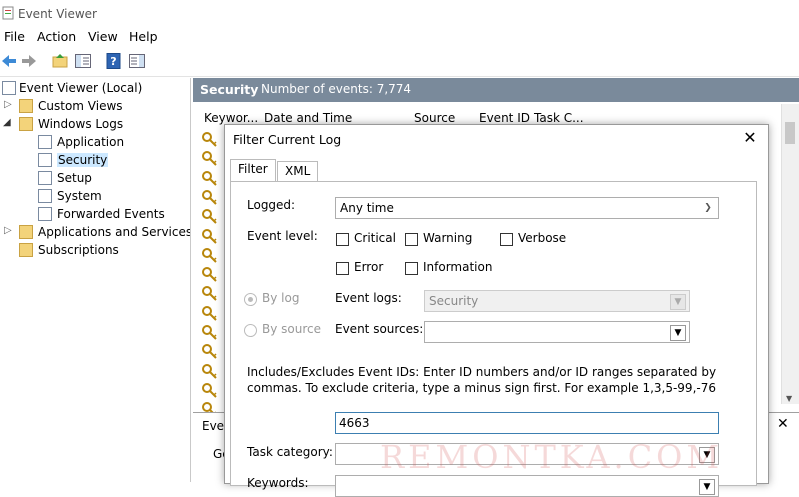 The width and height of the screenshot is (799, 497). Describe the element at coordinates (45, 160) in the screenshot. I see `security-log-icon` at that location.